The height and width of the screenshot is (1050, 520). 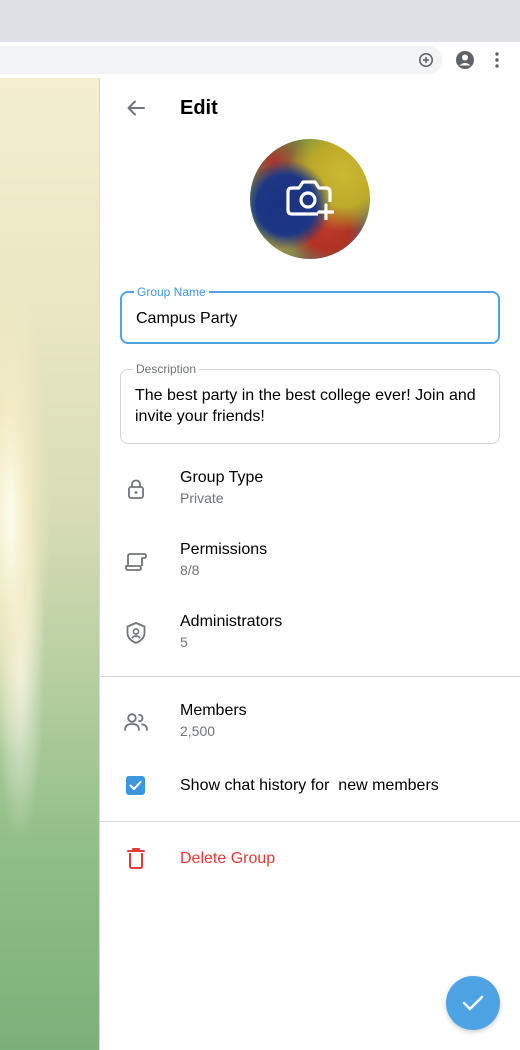 What do you see at coordinates (136, 489) in the screenshot?
I see `lock-icon` at bounding box center [136, 489].